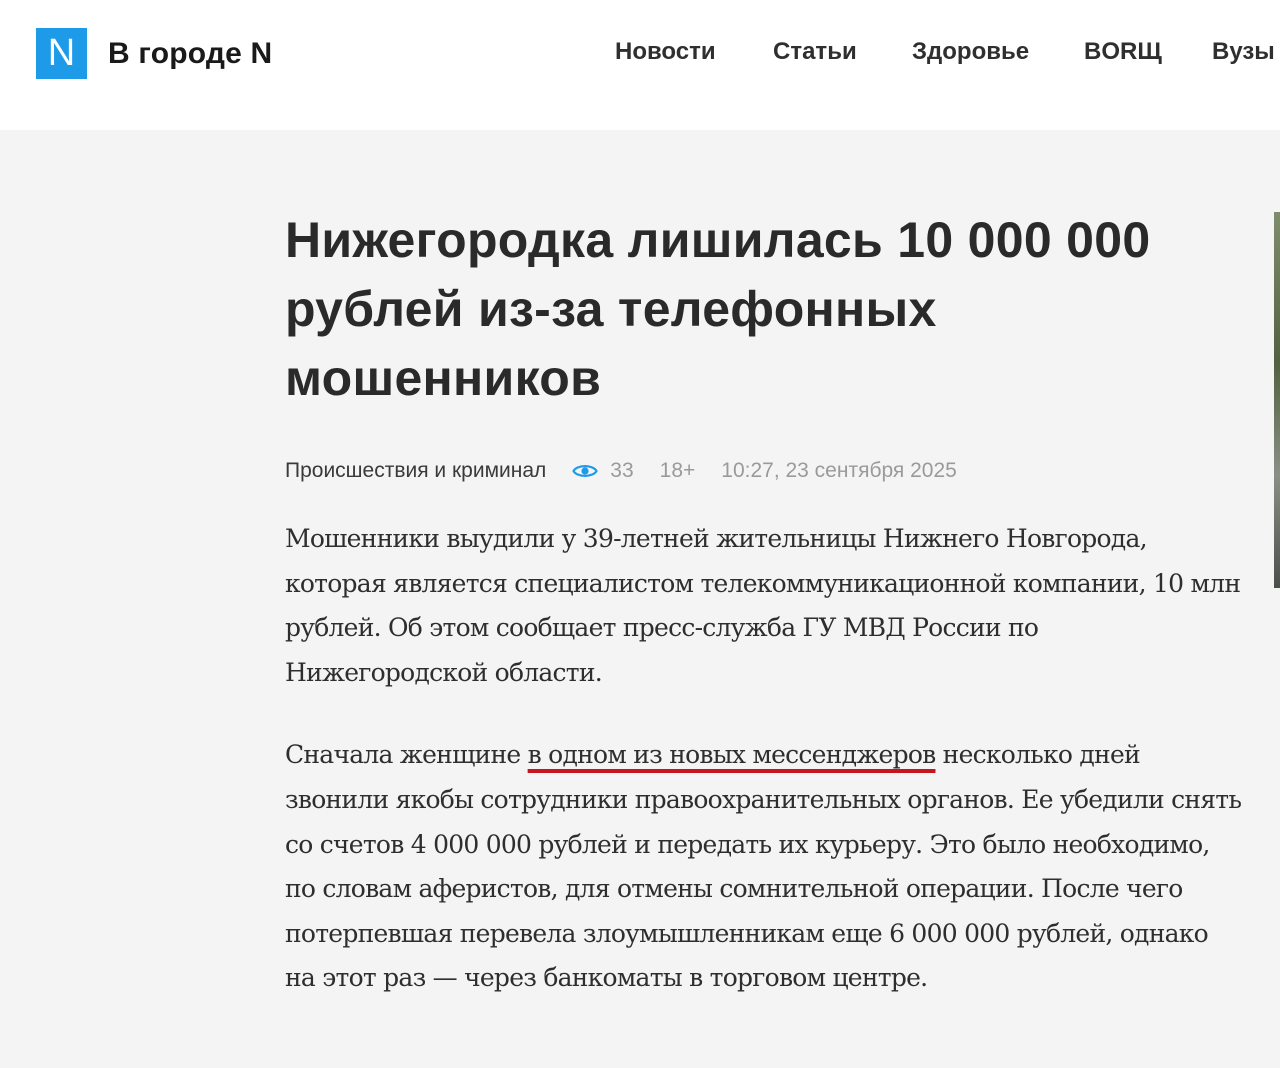  What do you see at coordinates (1123, 52) in the screenshot?
I see `nav-item-borsch: BORЩ` at bounding box center [1123, 52].